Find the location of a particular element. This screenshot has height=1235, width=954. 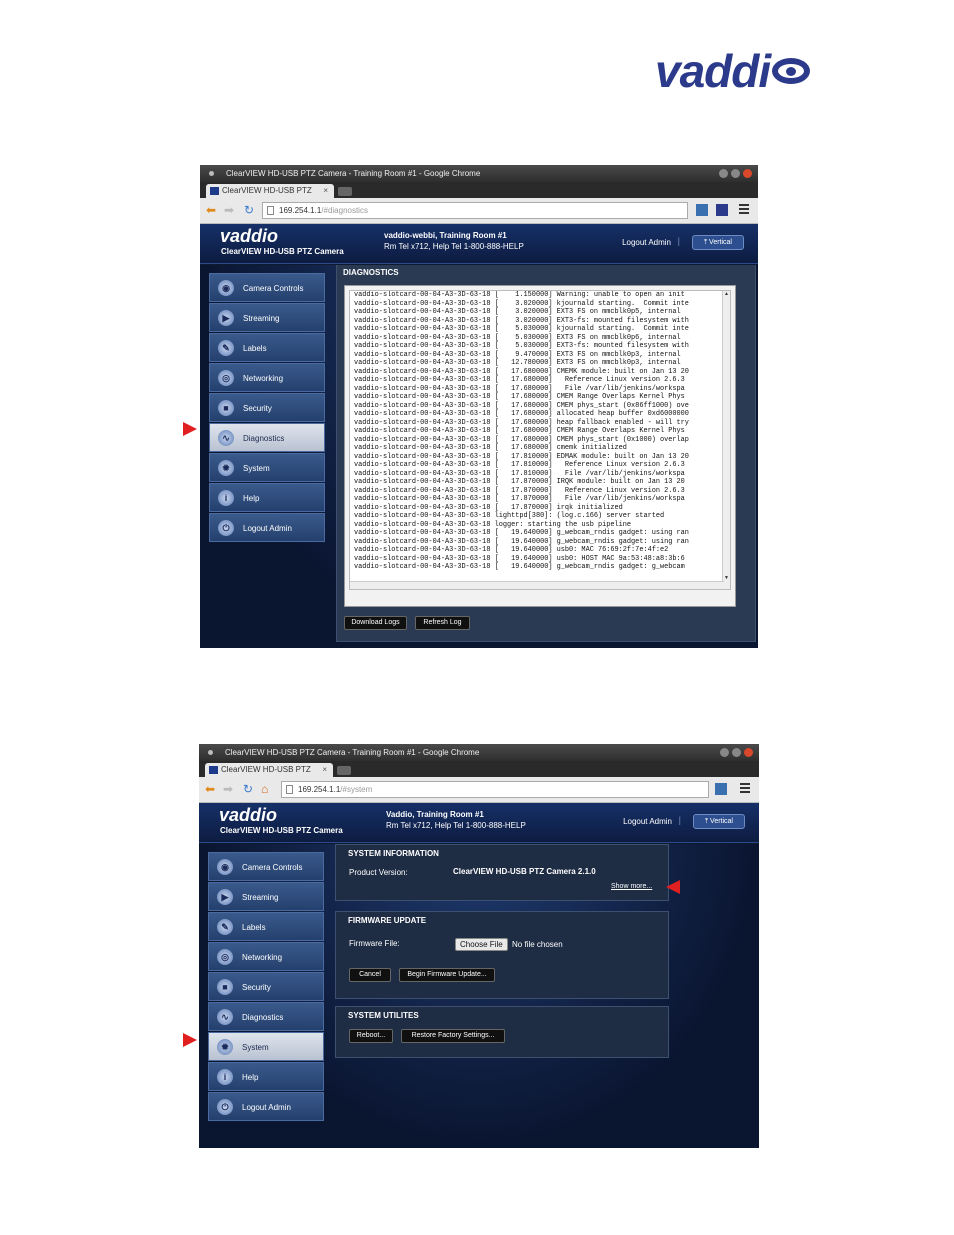

logo-o-icon is located at coordinates (791, 70).